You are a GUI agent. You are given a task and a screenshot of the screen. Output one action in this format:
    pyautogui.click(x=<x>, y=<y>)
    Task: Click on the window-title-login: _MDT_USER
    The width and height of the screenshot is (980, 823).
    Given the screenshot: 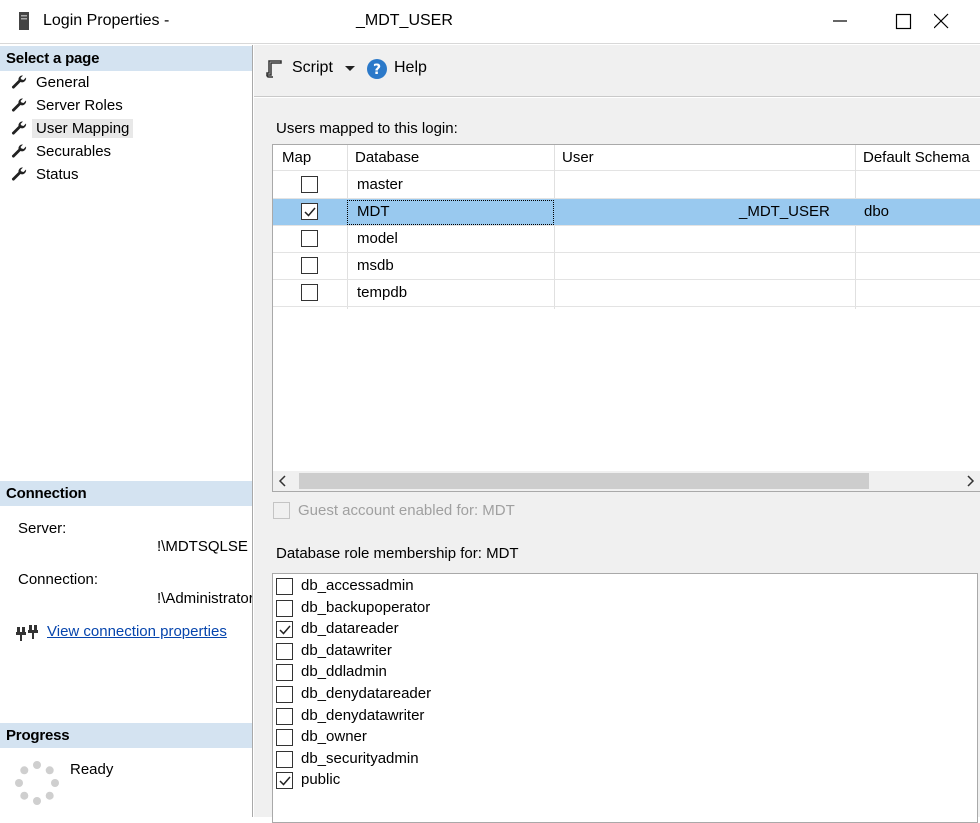 What is the action you would take?
    pyautogui.click(x=404, y=20)
    